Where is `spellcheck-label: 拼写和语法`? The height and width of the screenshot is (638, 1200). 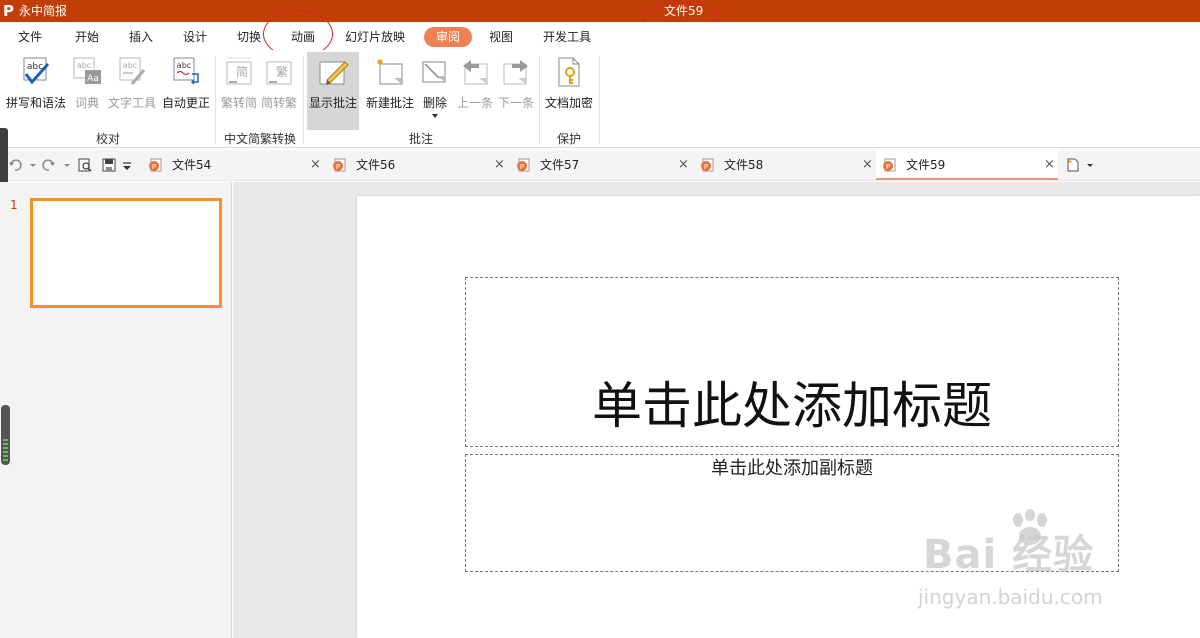 spellcheck-label: 拼写和语法 is located at coordinates (35, 103).